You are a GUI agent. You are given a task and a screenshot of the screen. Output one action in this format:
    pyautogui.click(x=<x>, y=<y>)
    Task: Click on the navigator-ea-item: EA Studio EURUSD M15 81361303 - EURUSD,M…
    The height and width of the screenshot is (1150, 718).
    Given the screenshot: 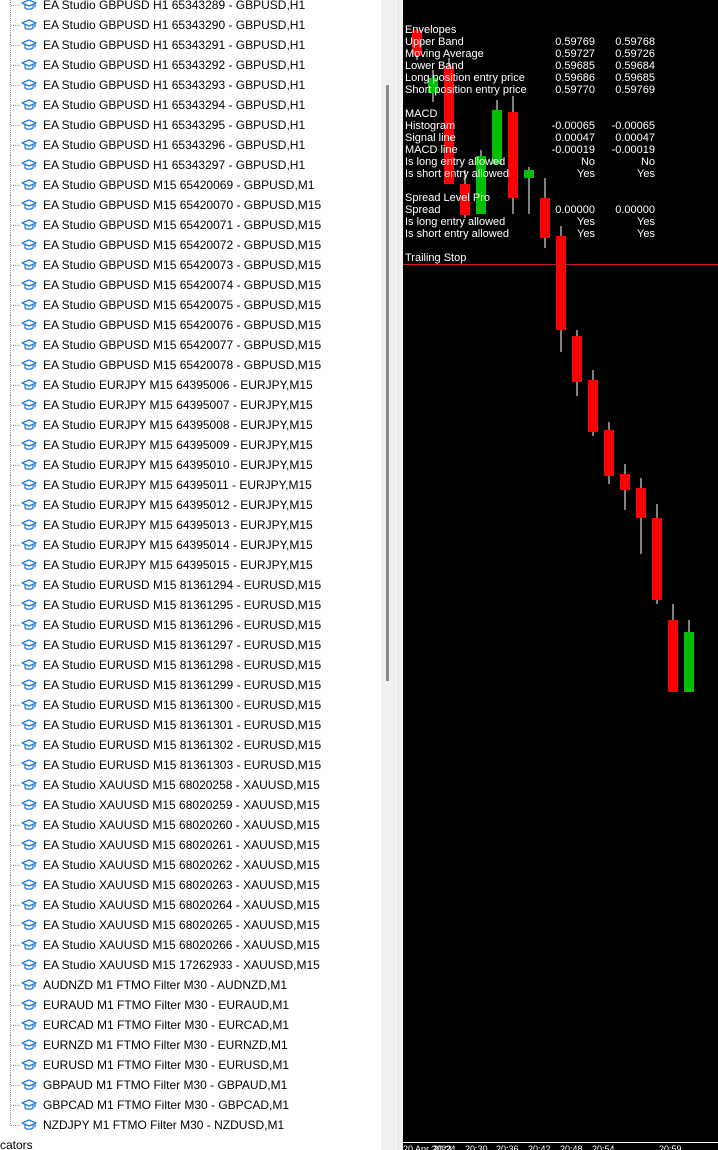 What is the action you would take?
    pyautogui.click(x=190, y=765)
    